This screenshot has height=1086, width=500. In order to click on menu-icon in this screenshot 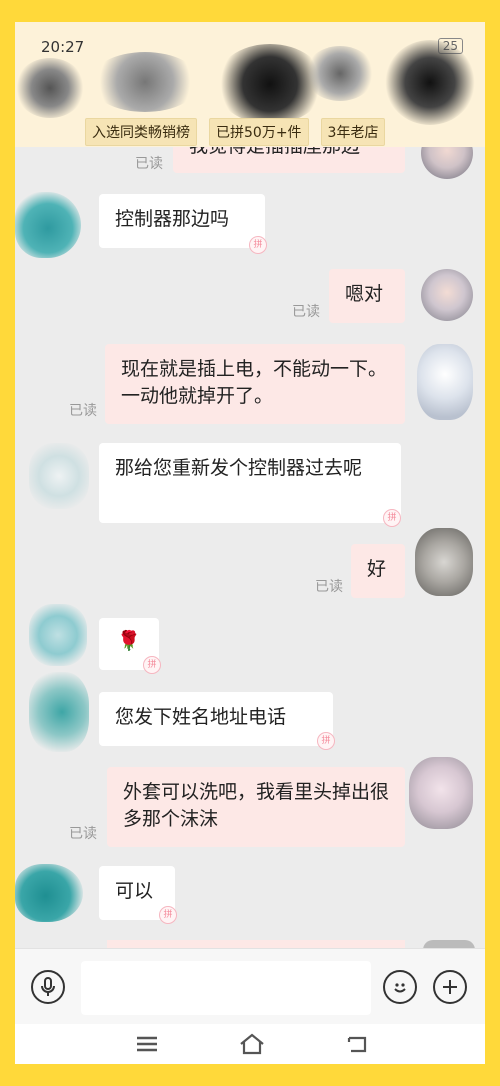, I will do `click(147, 1044)`.